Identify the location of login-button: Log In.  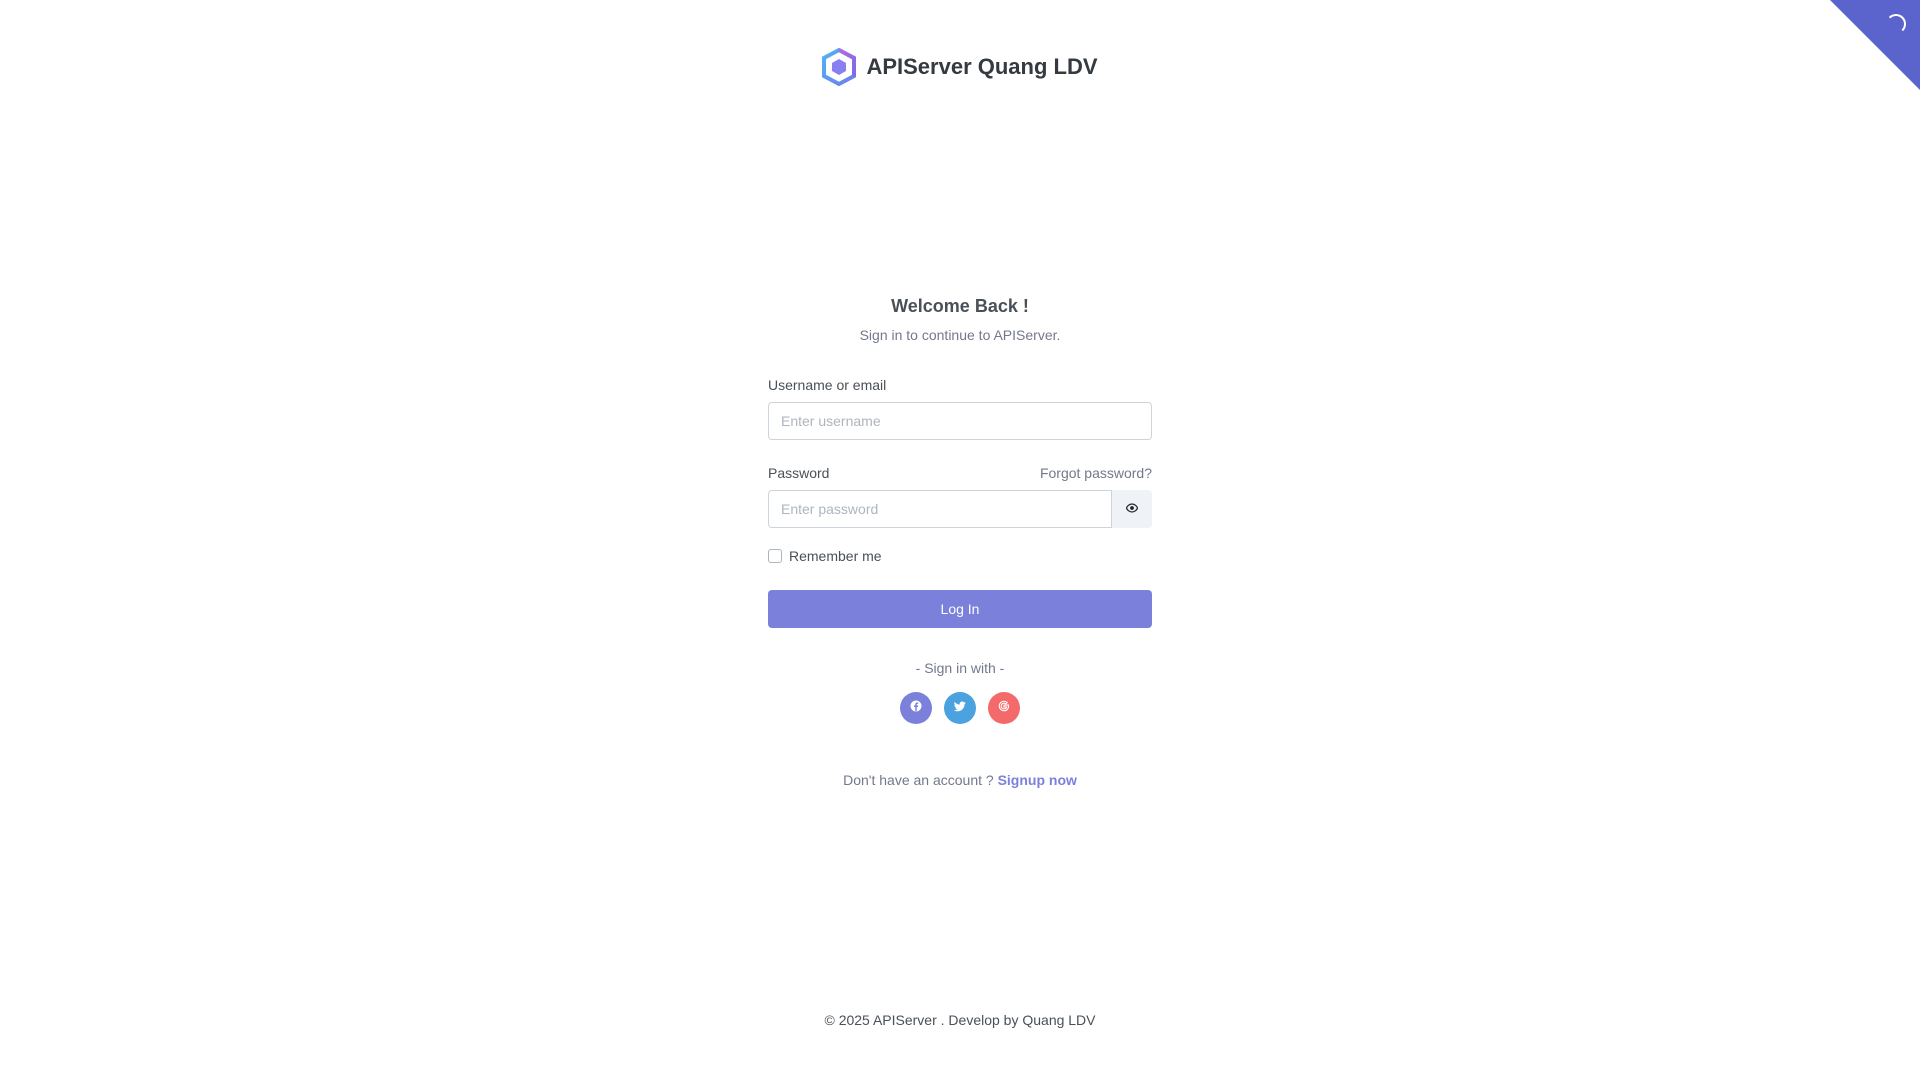
(960, 609).